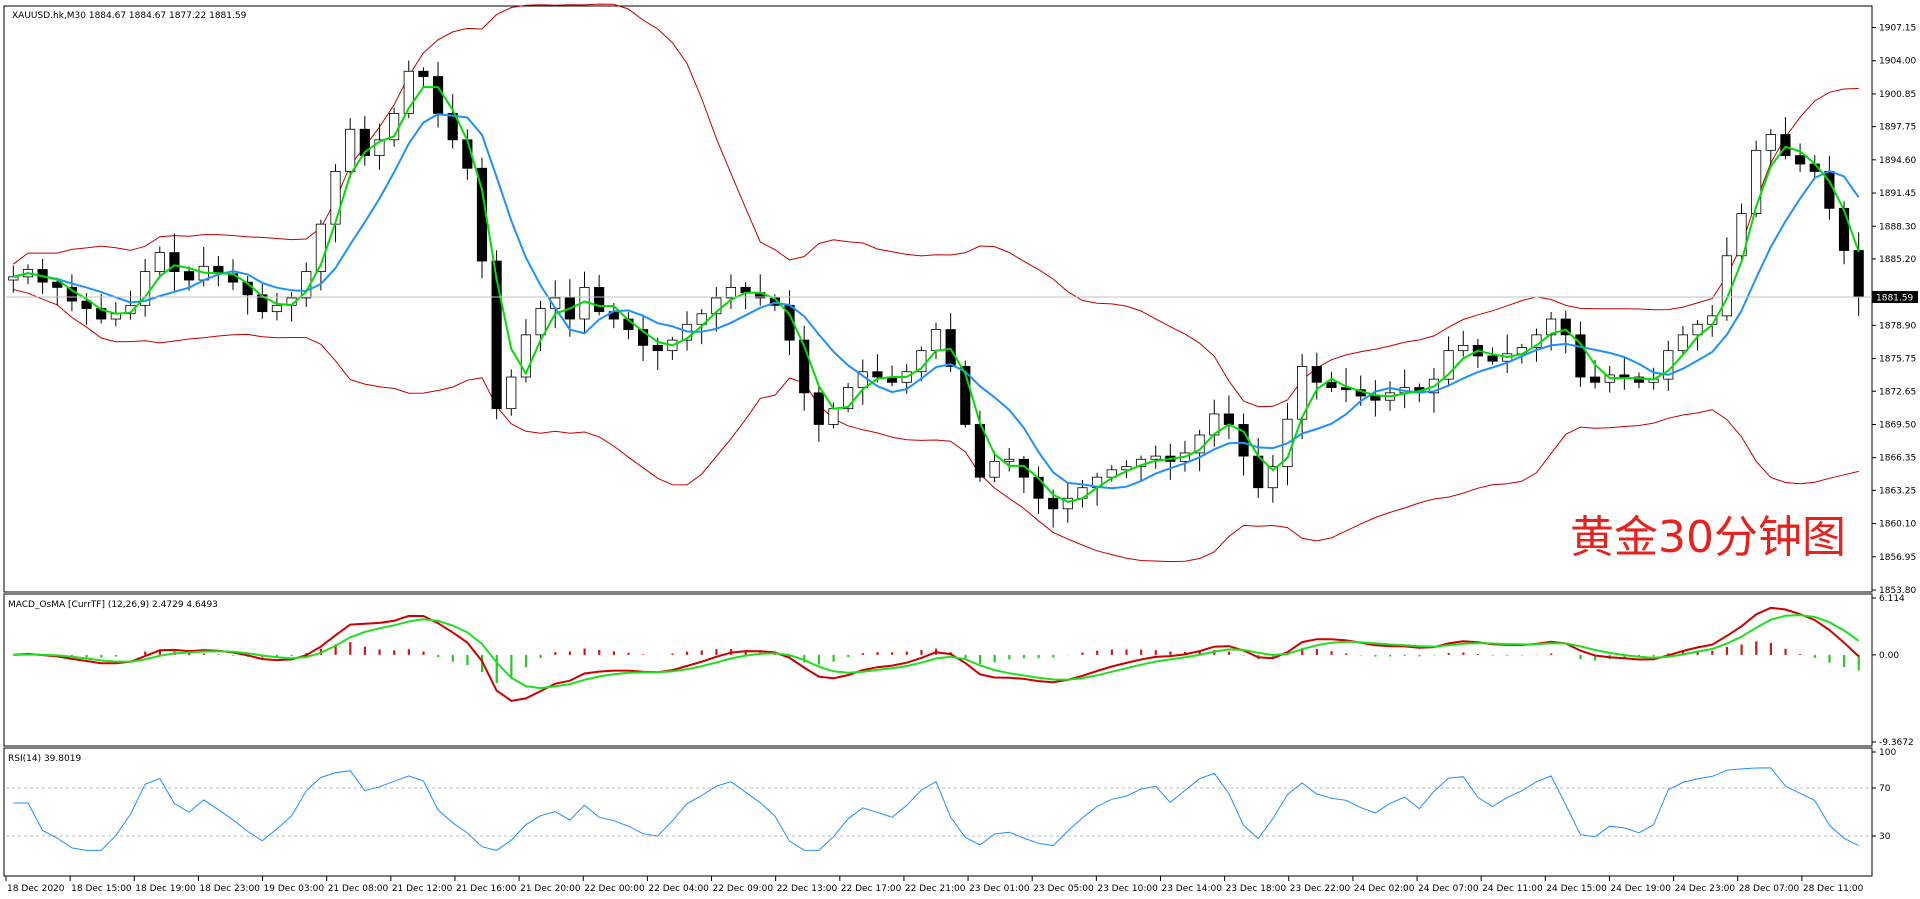 The width and height of the screenshot is (1920, 899). I want to click on time-tick-label: 28 Dec 07:00, so click(1769, 889).